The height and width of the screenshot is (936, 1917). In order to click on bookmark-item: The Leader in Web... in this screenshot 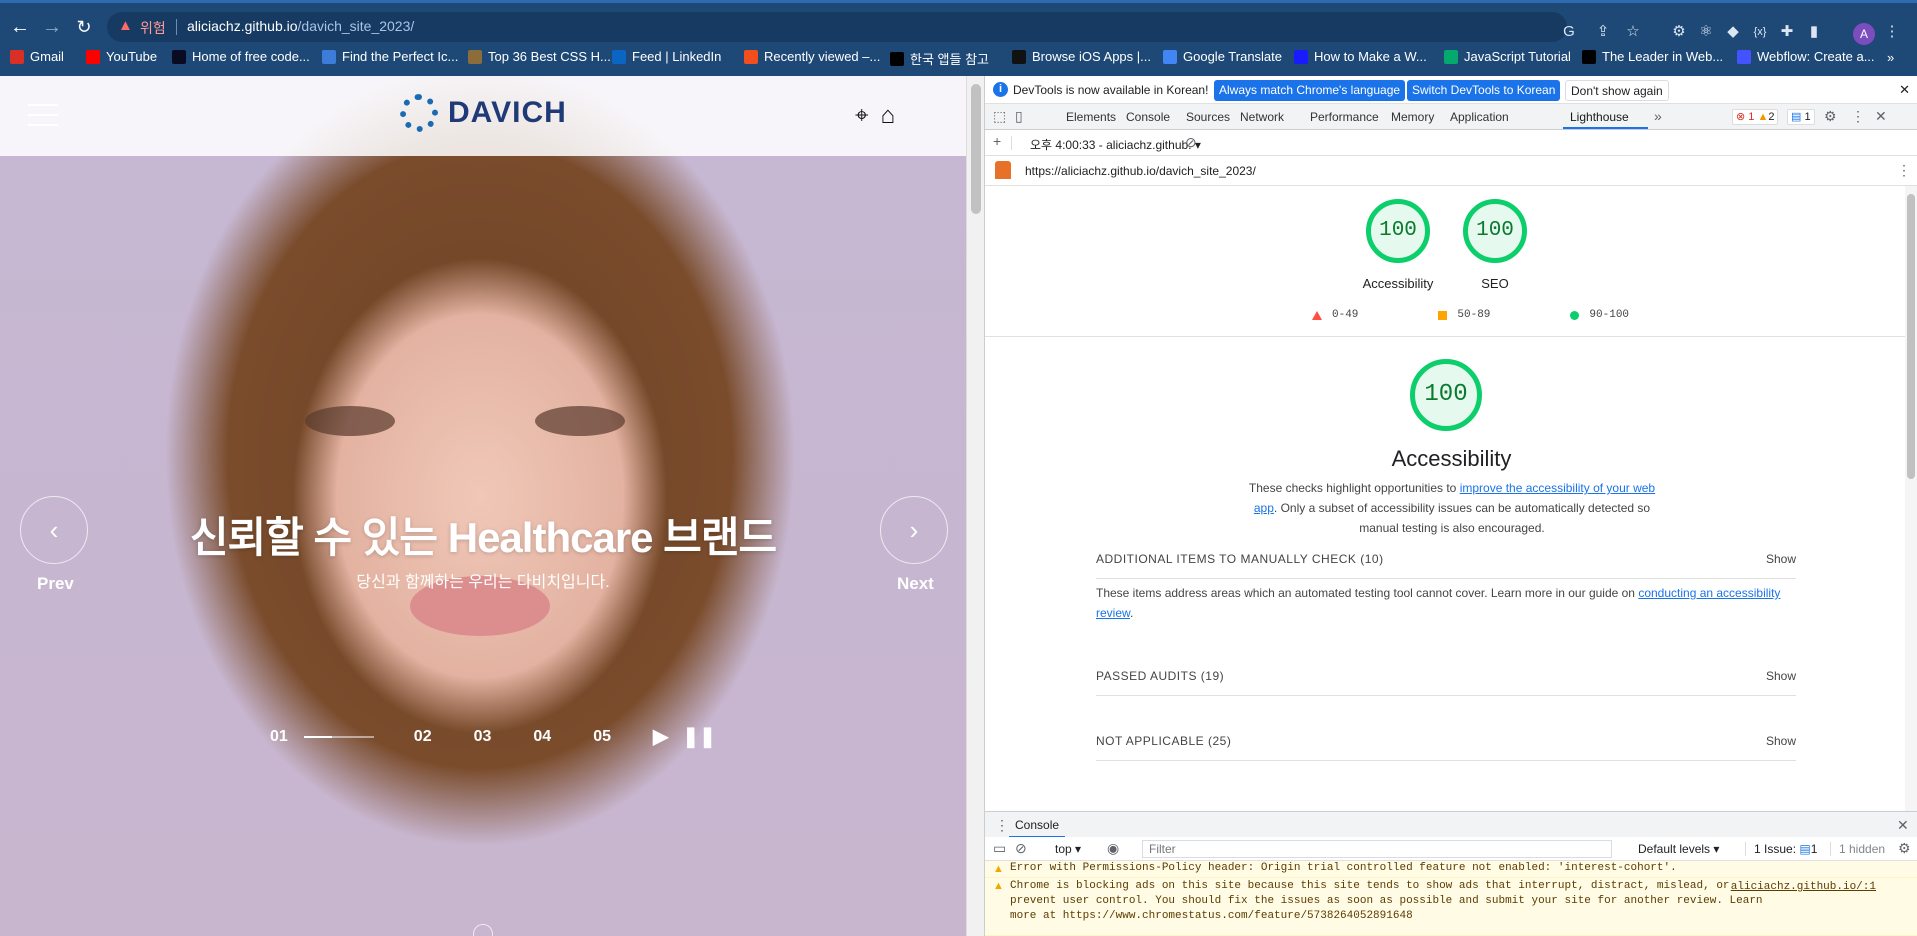, I will do `click(1652, 56)`.